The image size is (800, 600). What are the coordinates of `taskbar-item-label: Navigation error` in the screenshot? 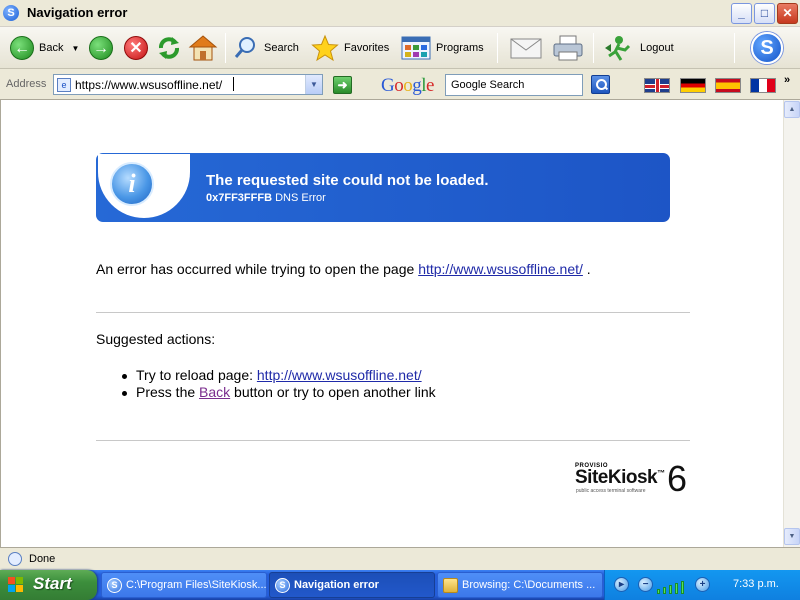 It's located at (336, 585).